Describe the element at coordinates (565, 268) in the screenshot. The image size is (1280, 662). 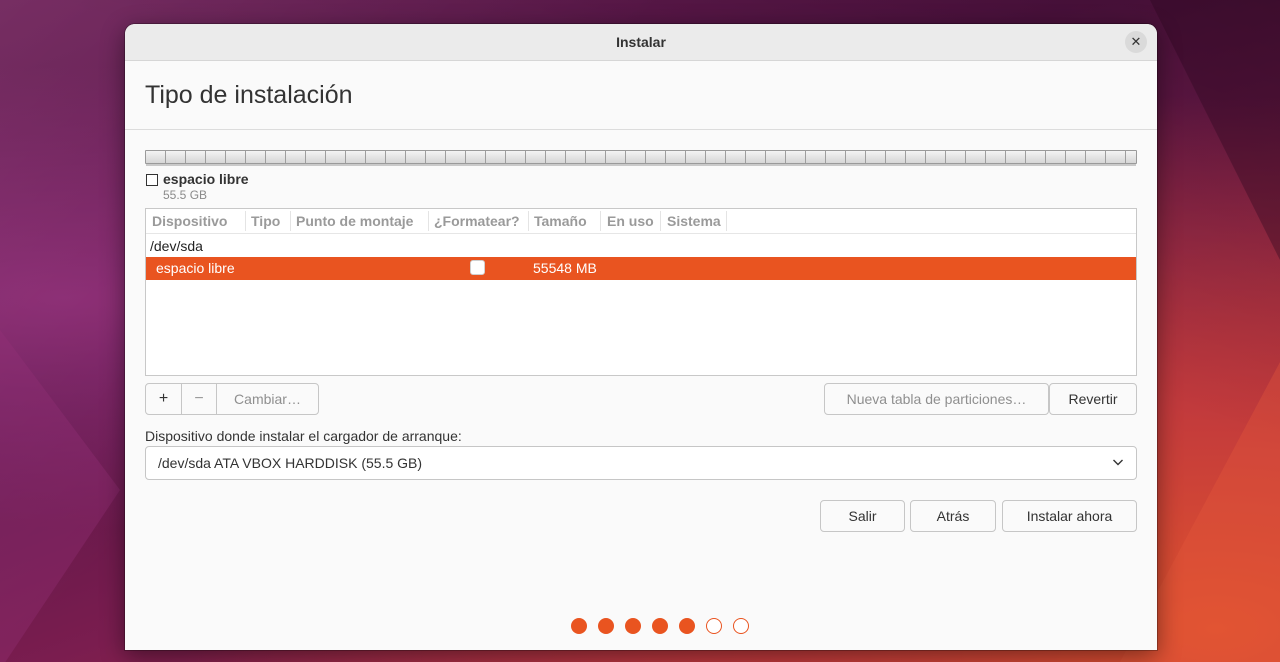
I see `row-size-cell: 55548 MB` at that location.